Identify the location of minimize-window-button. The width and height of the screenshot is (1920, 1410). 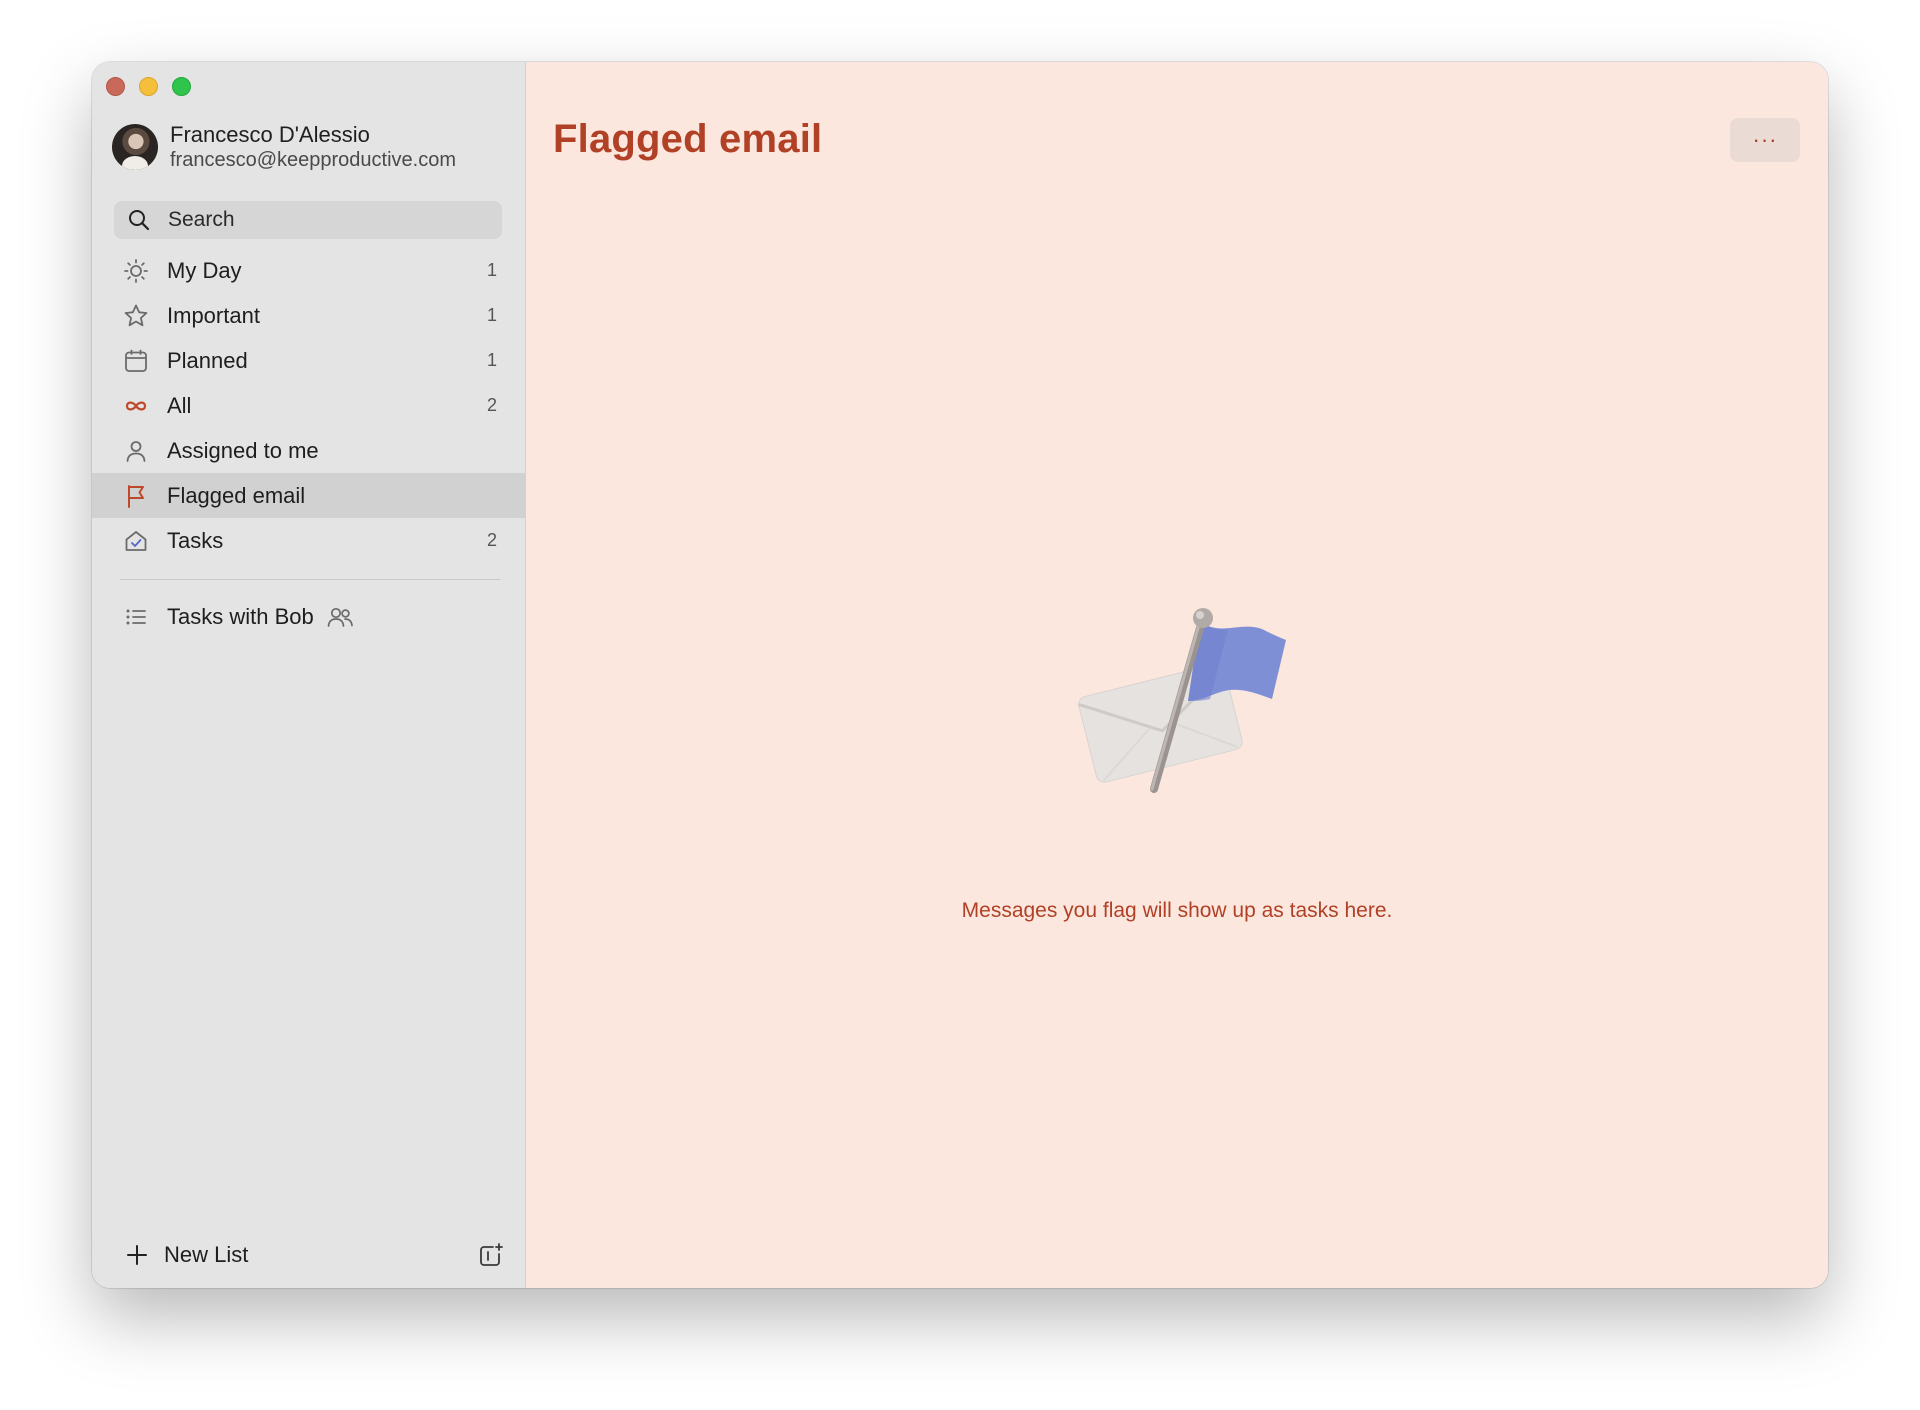
(148, 86).